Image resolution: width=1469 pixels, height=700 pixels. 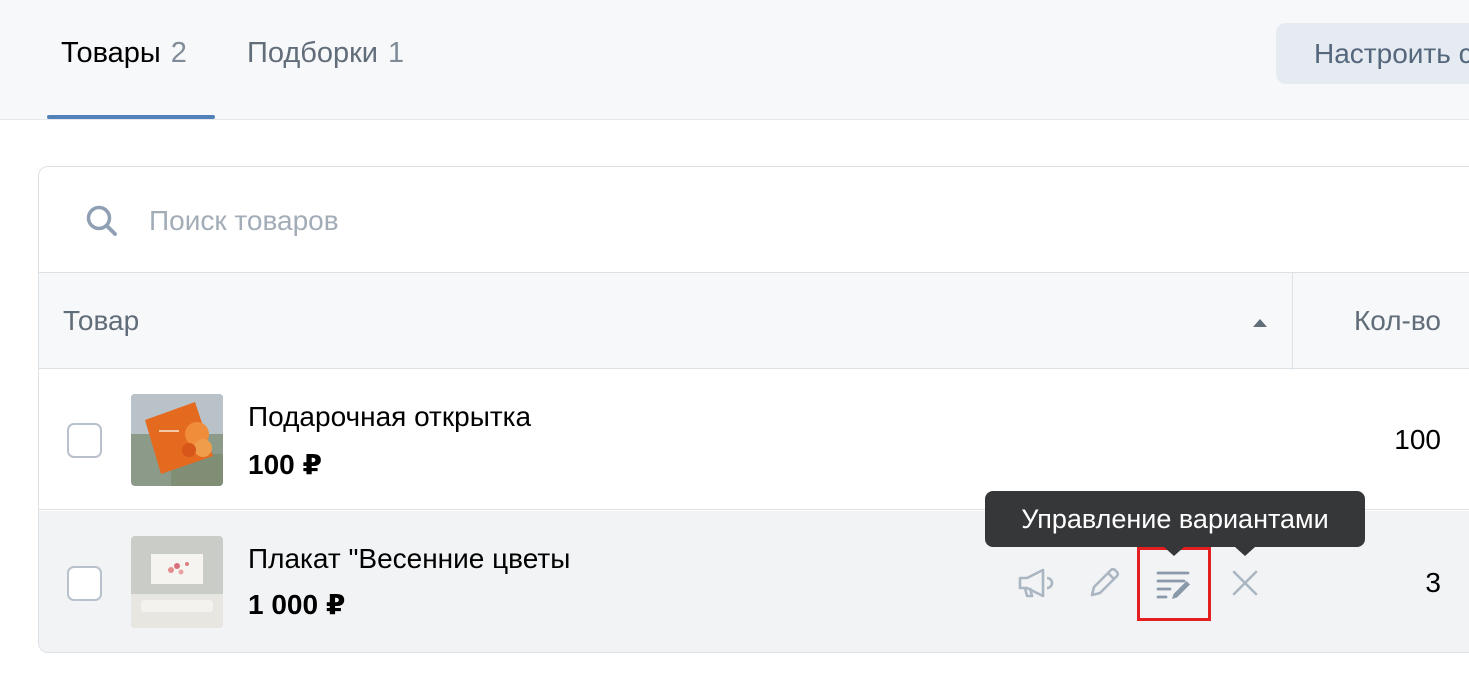 What do you see at coordinates (313, 53) in the screenshot?
I see `tab-collections-label: Подборки` at bounding box center [313, 53].